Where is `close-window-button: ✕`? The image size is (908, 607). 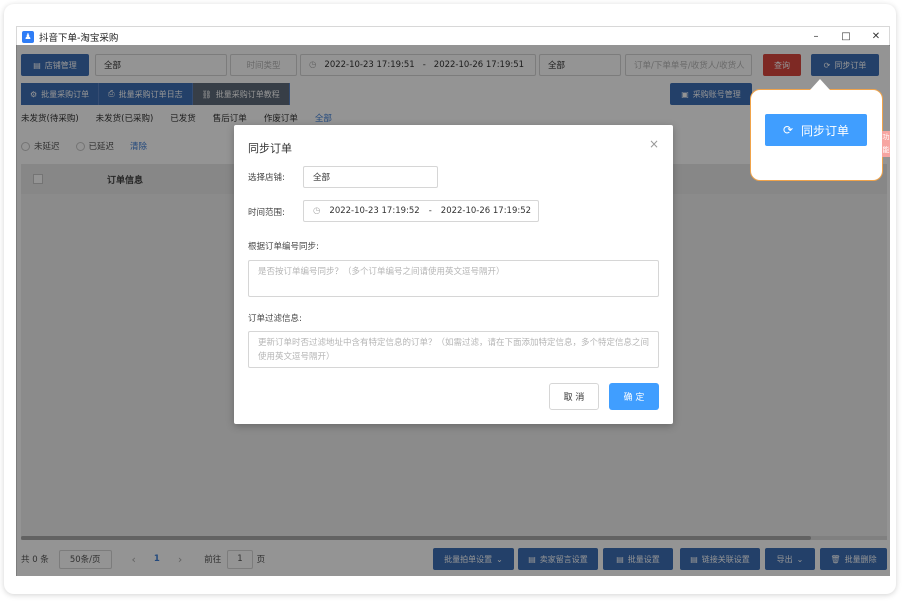
close-window-button: ✕ is located at coordinates (876, 36).